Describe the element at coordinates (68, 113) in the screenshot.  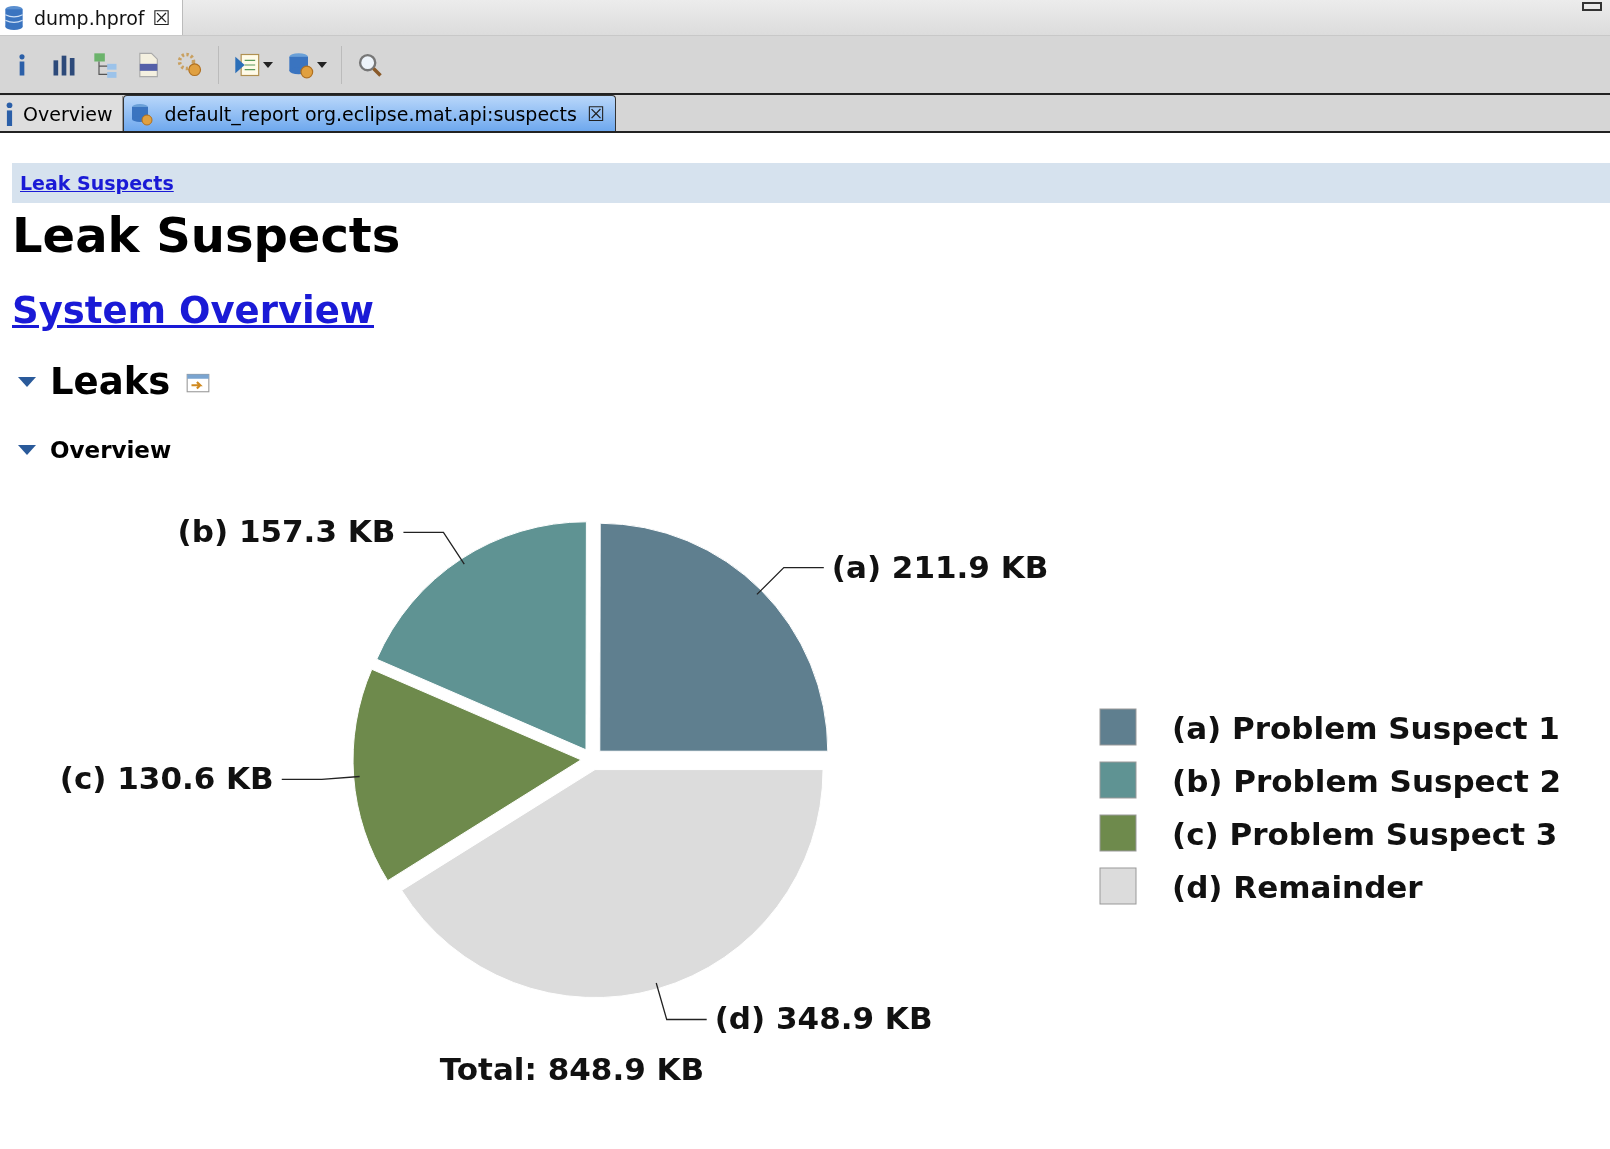
I see `tab-label: Overview` at that location.